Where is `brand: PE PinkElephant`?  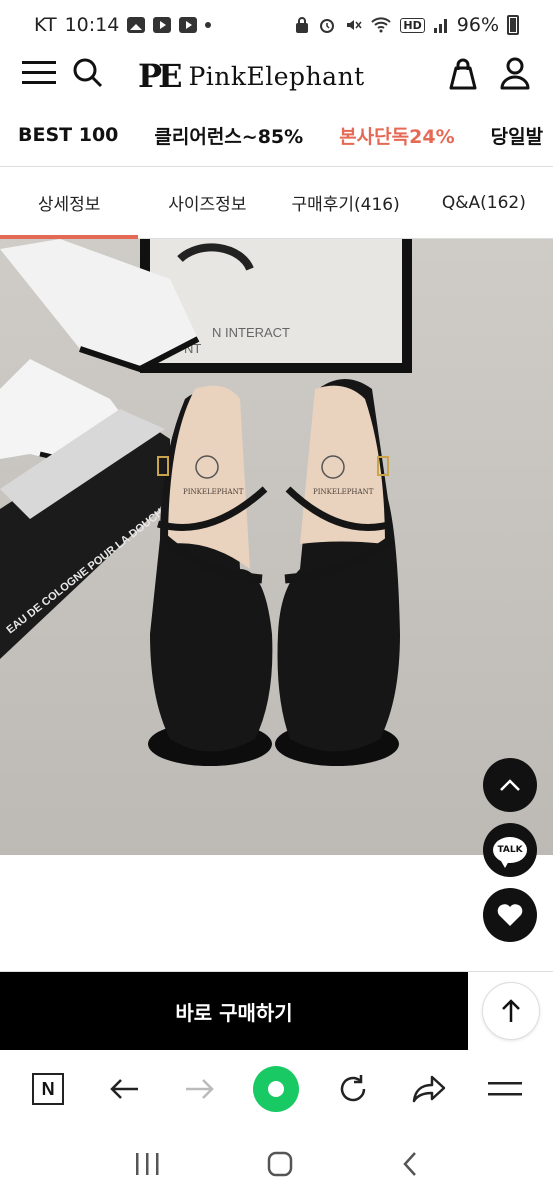 brand: PE PinkElephant is located at coordinates (251, 76).